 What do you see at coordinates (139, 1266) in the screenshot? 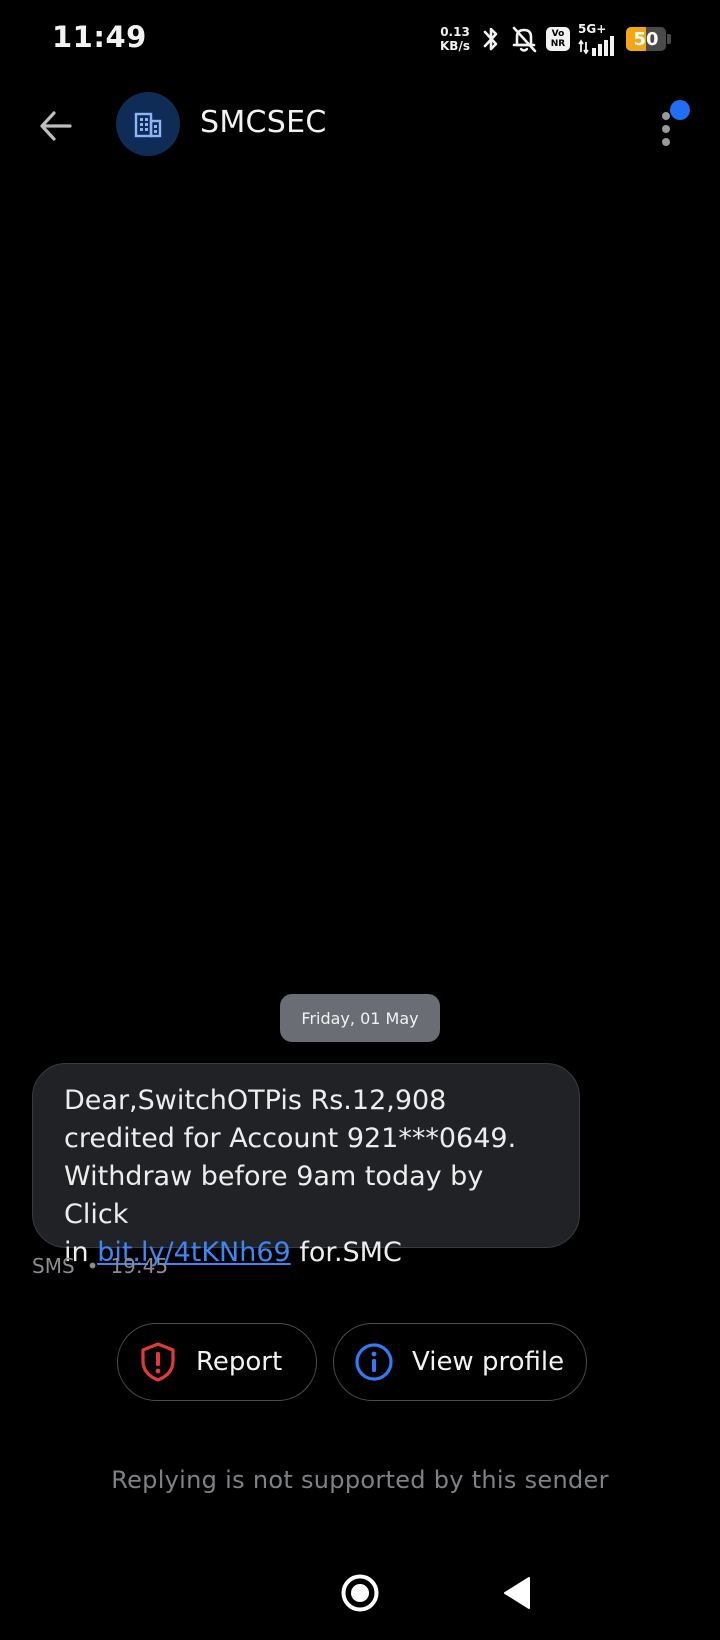
I see `message-time: 19:45` at bounding box center [139, 1266].